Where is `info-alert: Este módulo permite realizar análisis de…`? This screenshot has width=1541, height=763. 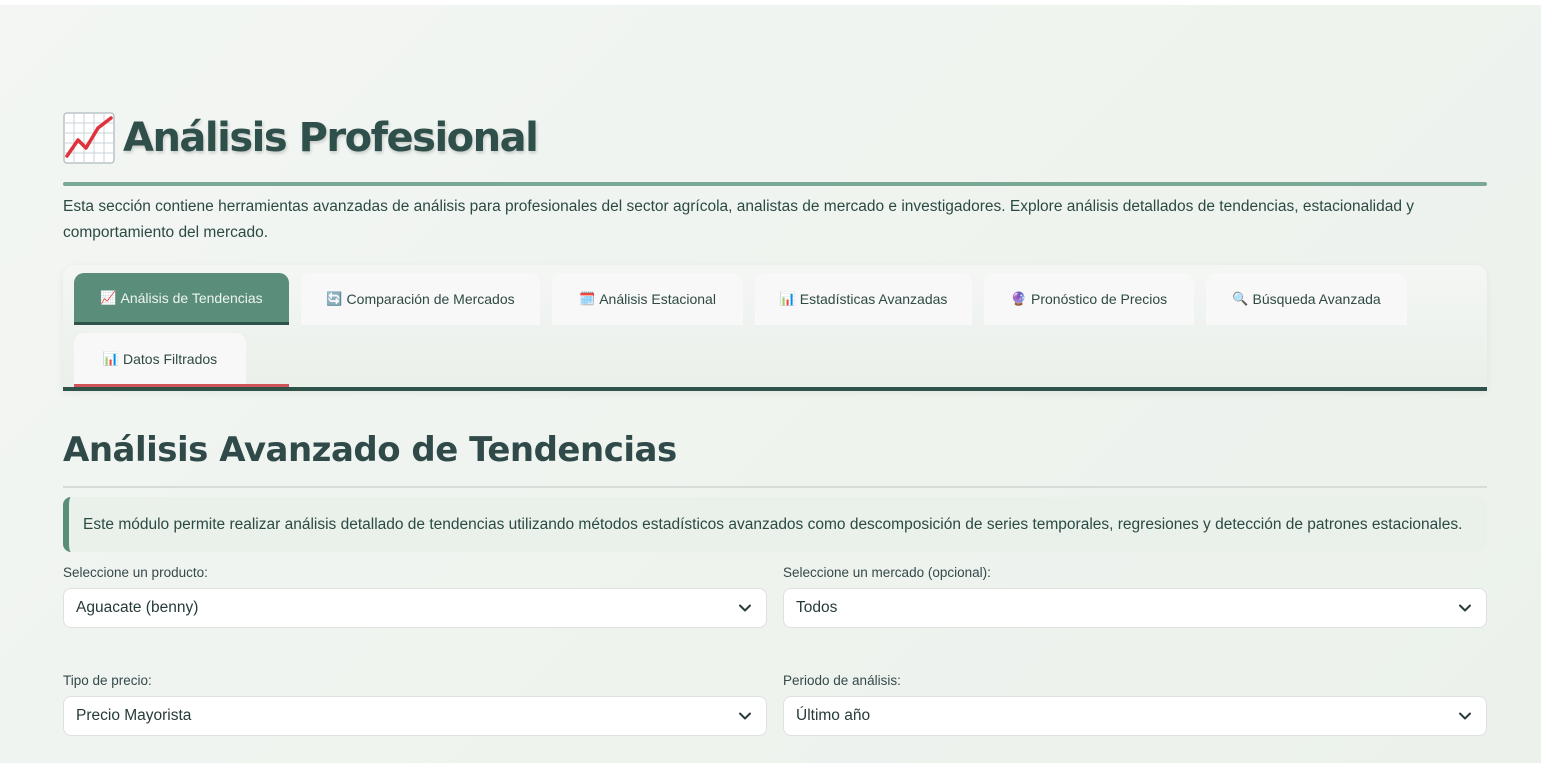
info-alert: Este módulo permite realizar análisis de… is located at coordinates (775, 524).